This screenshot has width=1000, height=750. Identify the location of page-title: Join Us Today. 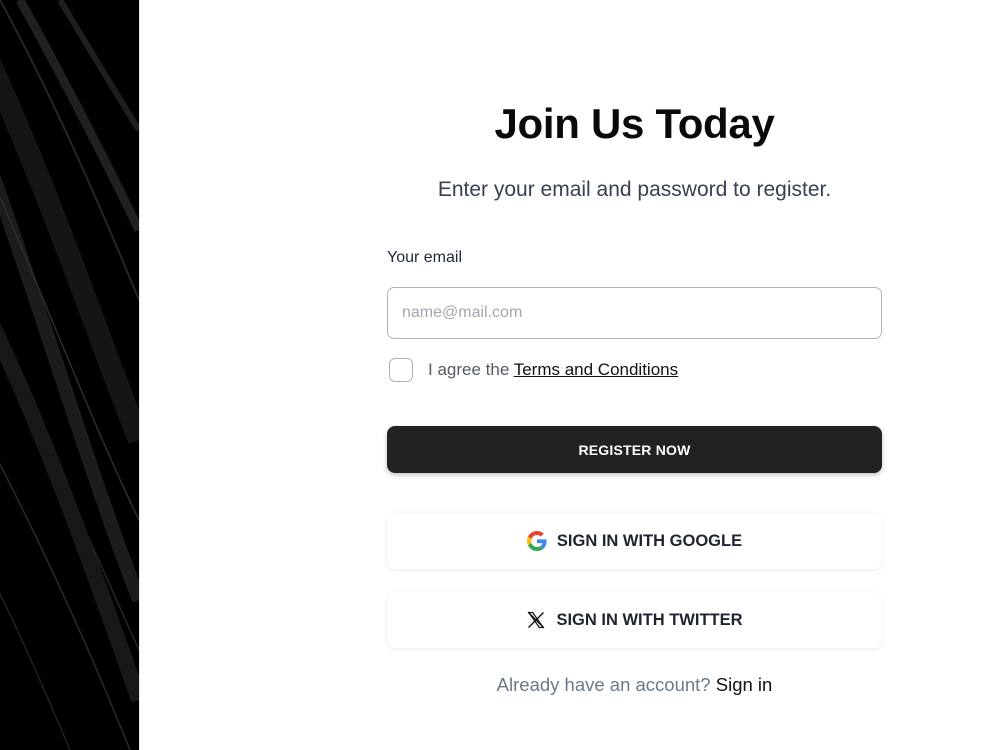
(634, 123).